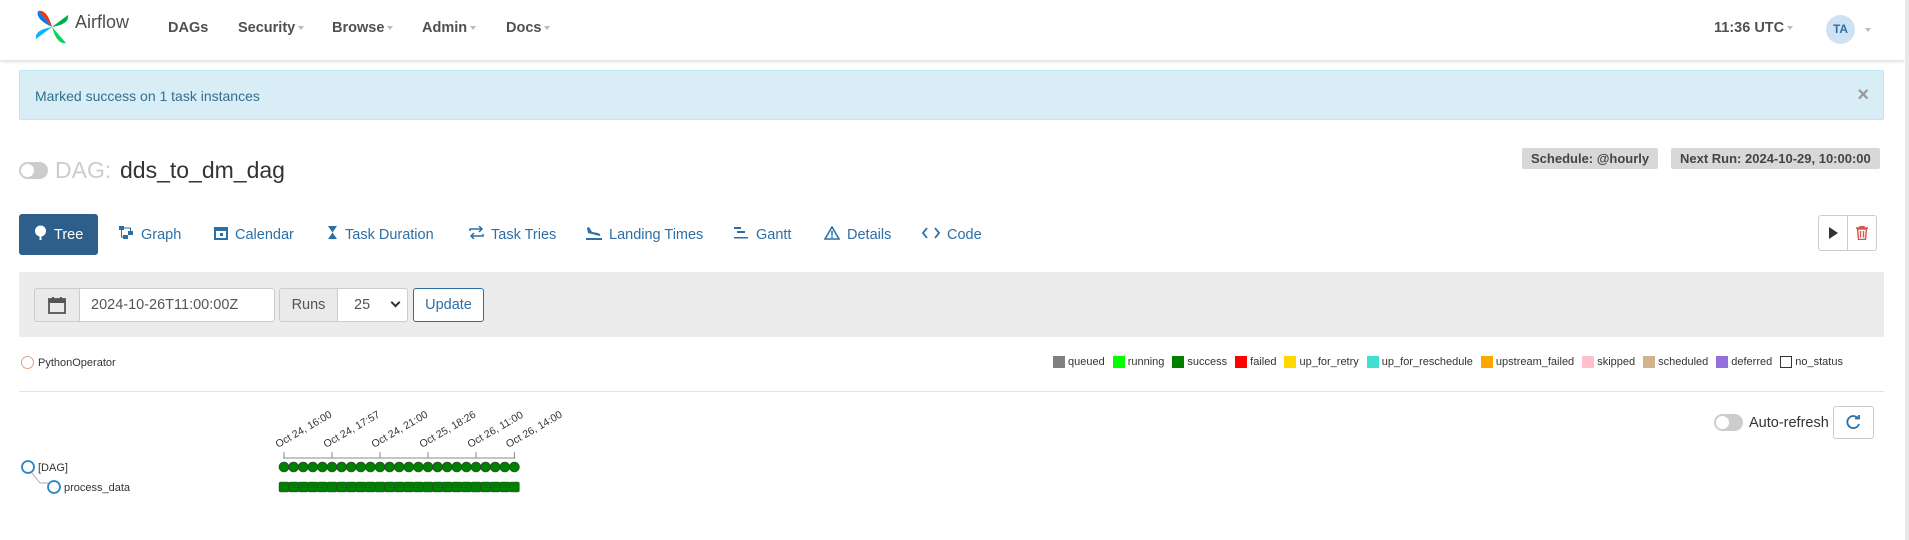  What do you see at coordinates (81, 27) in the screenshot?
I see `brand-logo-link: Airflow` at bounding box center [81, 27].